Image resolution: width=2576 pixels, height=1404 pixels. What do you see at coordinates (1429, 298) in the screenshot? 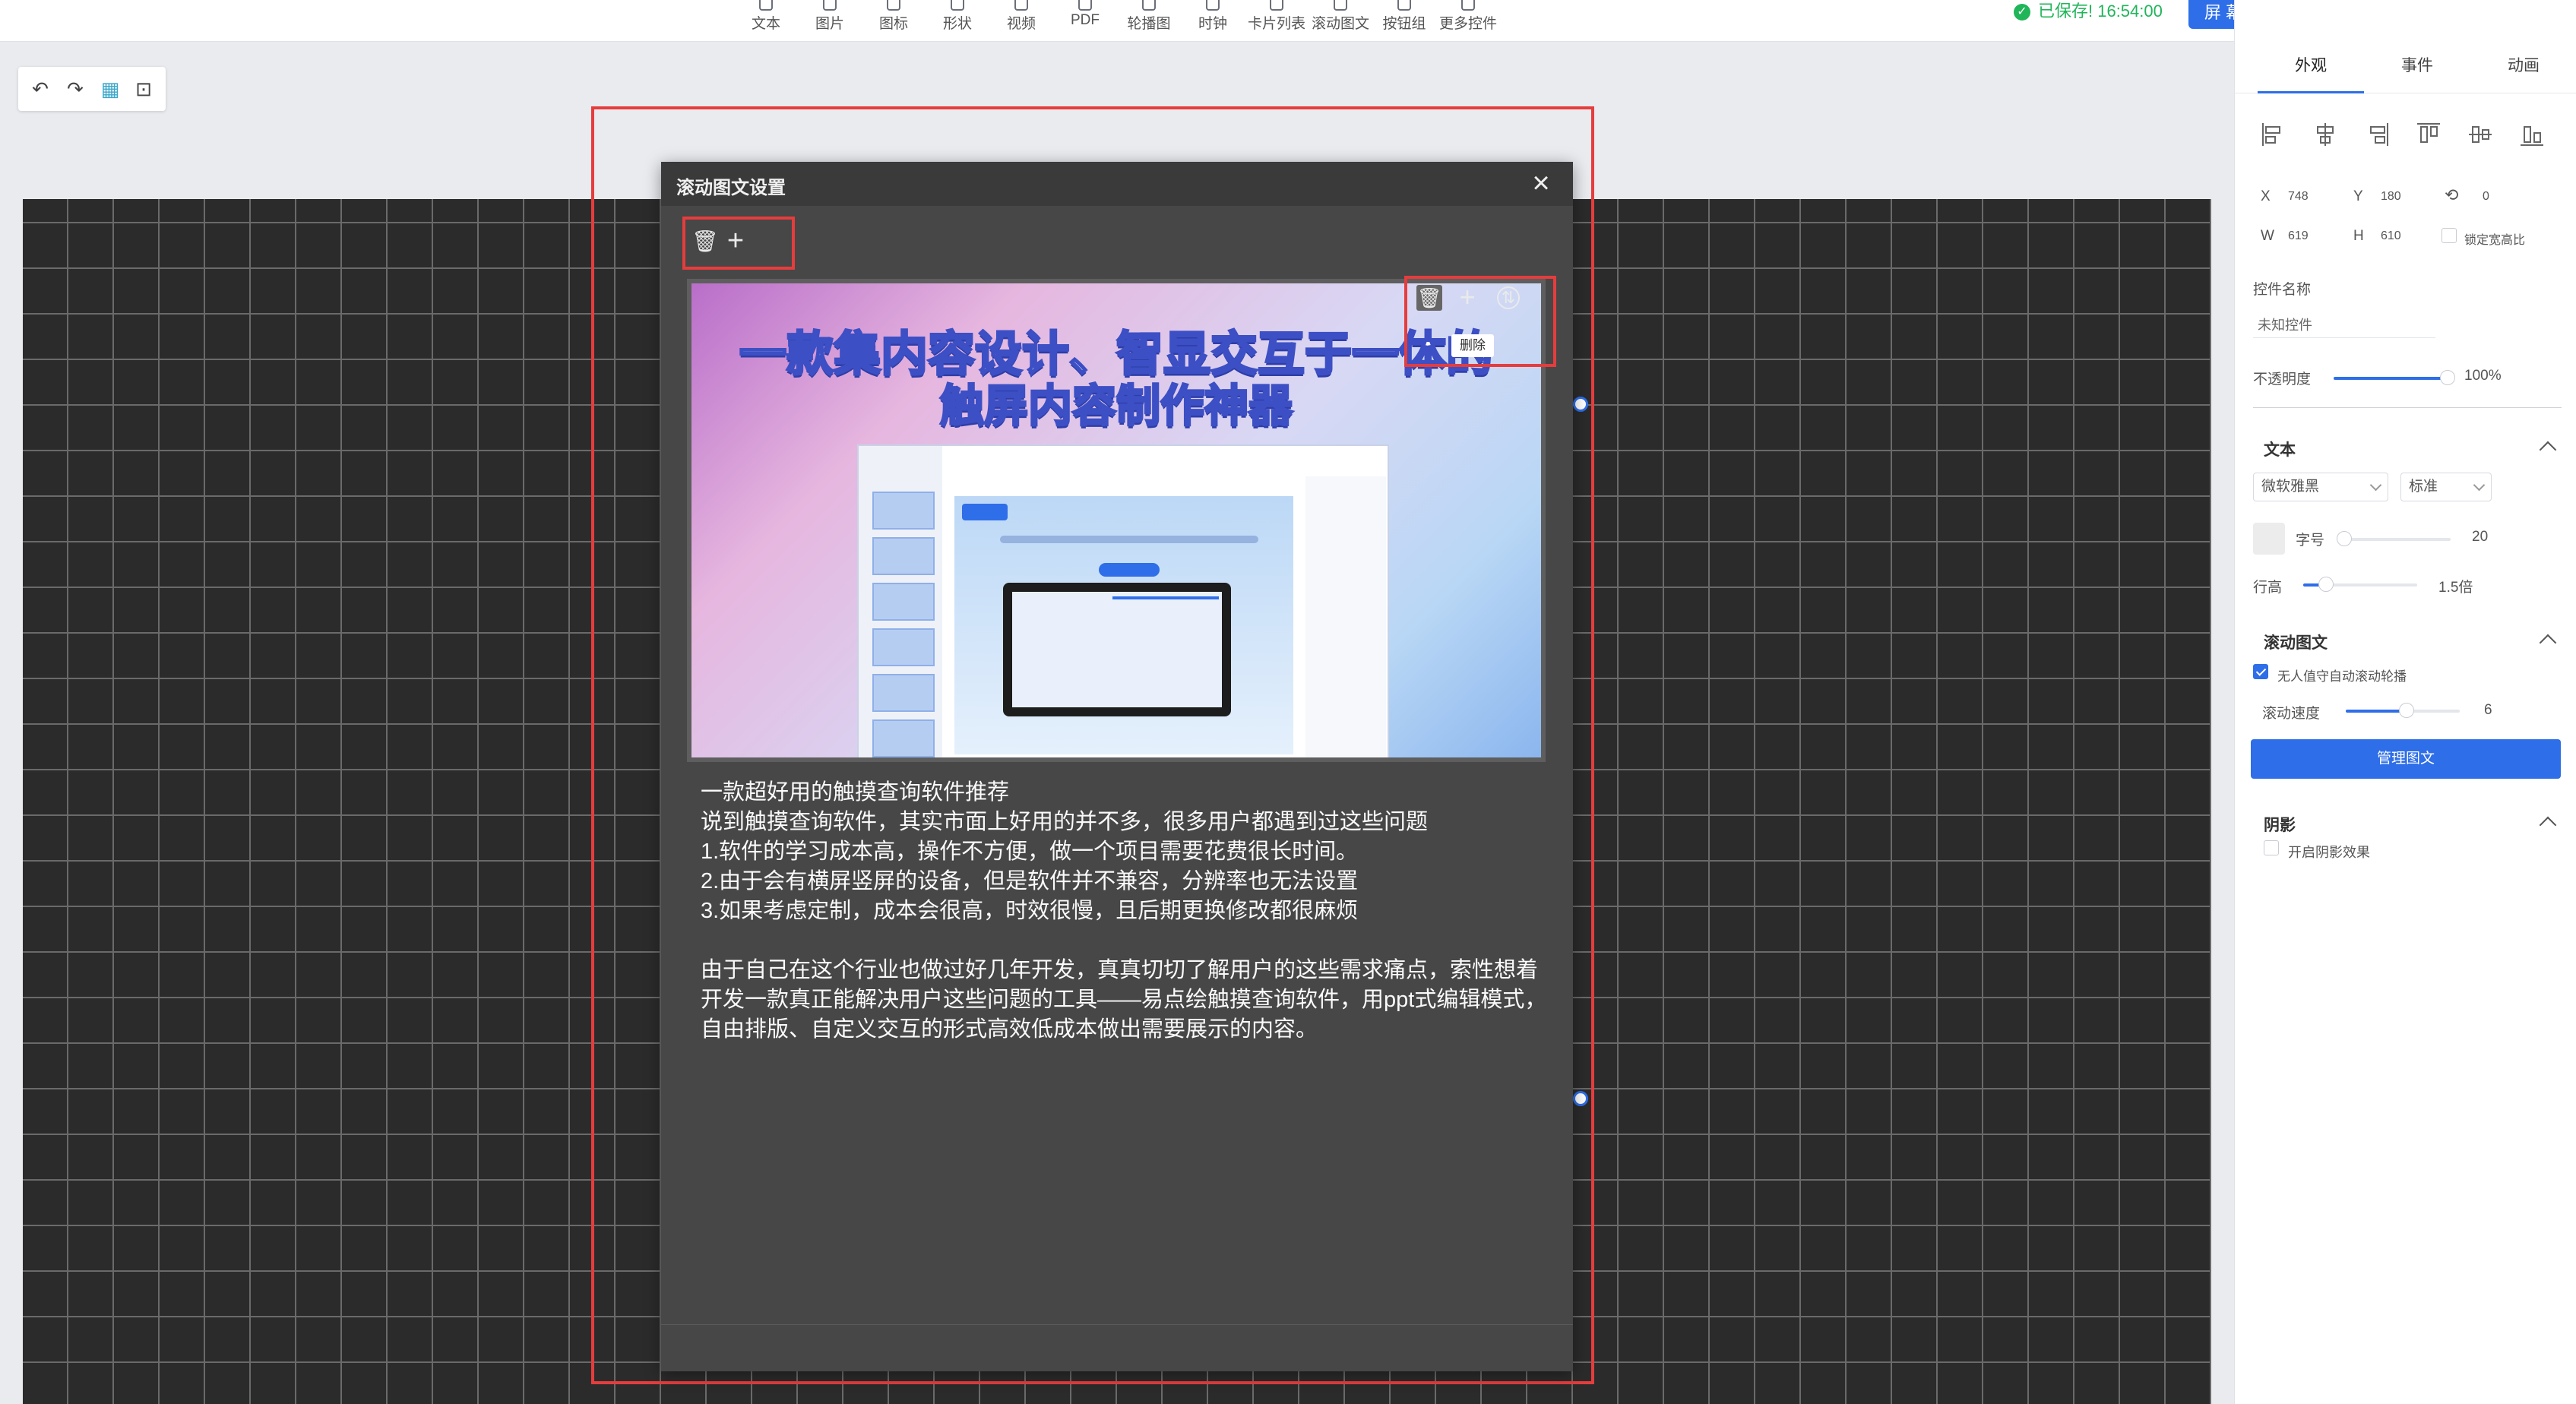
I see `item-delete-icon: 🗑` at bounding box center [1429, 298].